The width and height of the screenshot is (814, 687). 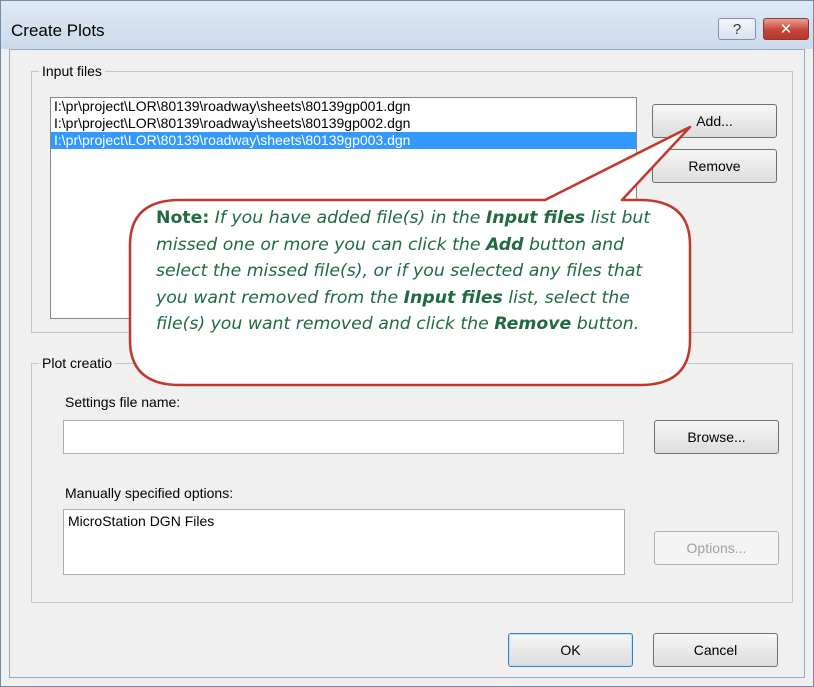 I want to click on help-icon: ?, so click(x=737, y=29).